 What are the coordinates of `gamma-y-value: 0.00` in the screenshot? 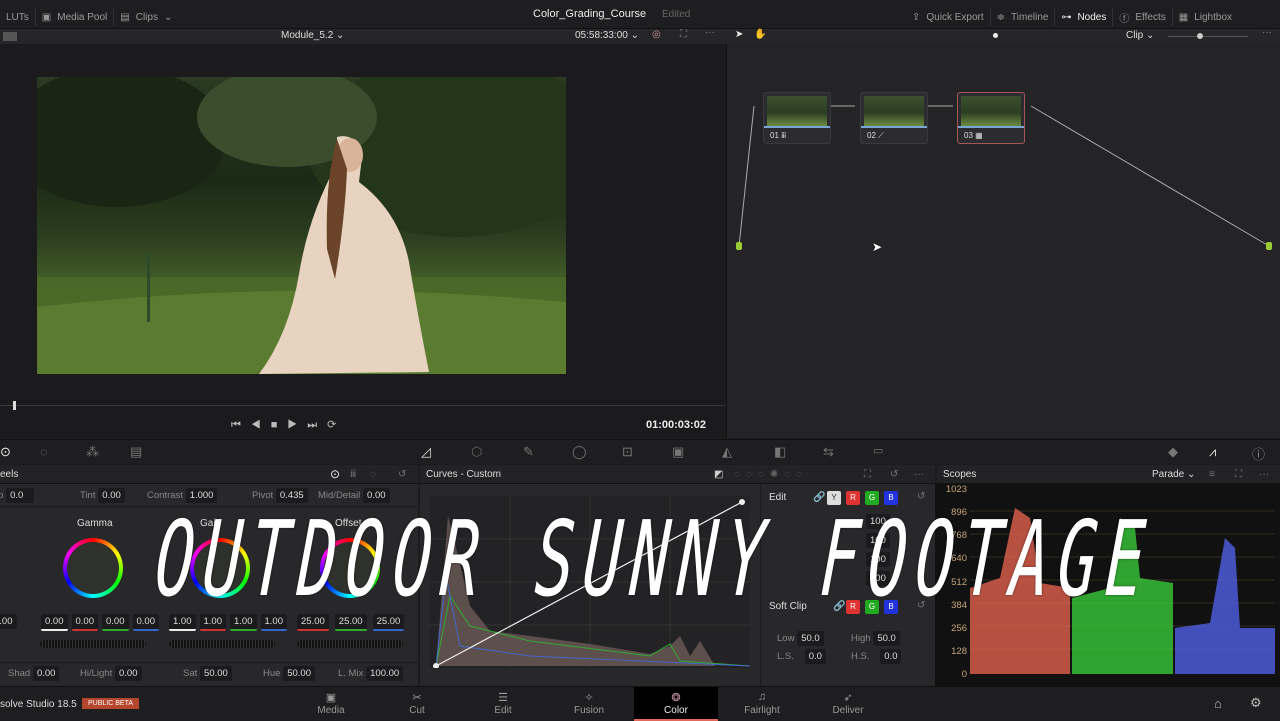 It's located at (54, 622).